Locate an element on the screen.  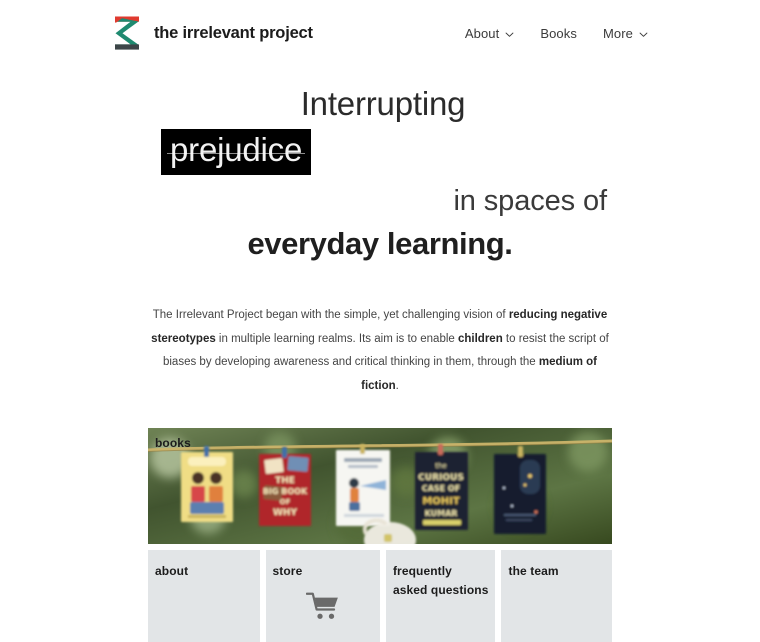
tile-store: store is located at coordinates (322, 596).